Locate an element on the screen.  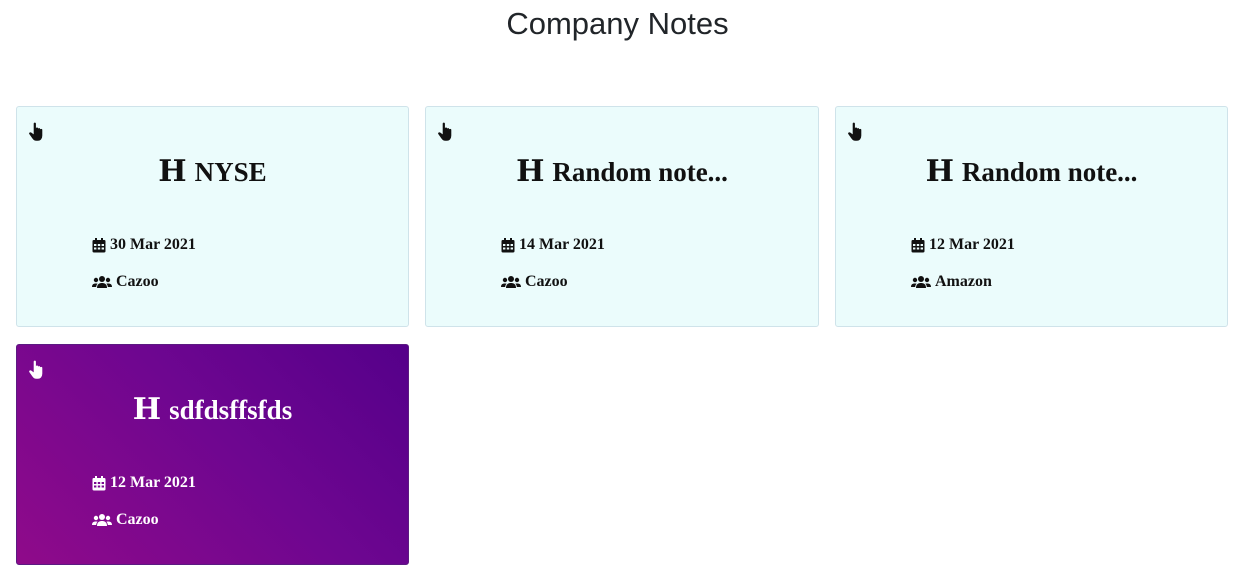
note-date: 14 Mar 2021 is located at coordinates (553, 245).